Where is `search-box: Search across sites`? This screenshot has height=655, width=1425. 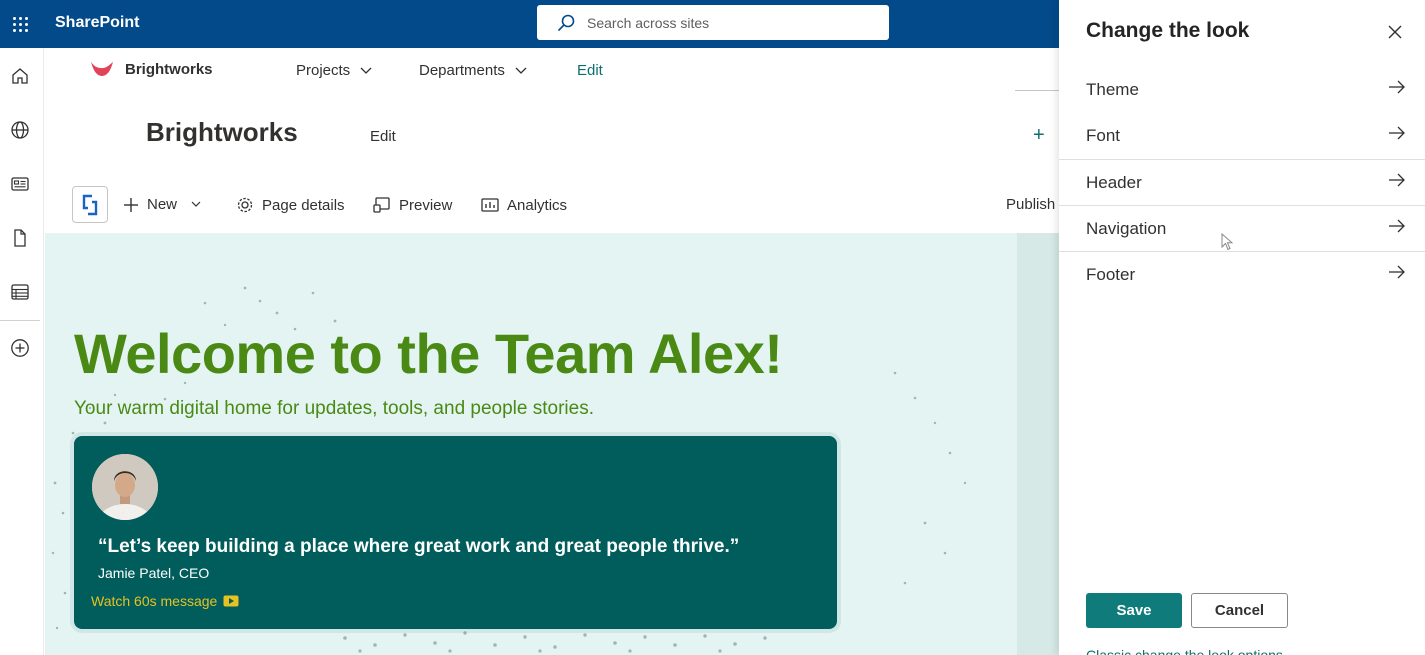 search-box: Search across sites is located at coordinates (713, 22).